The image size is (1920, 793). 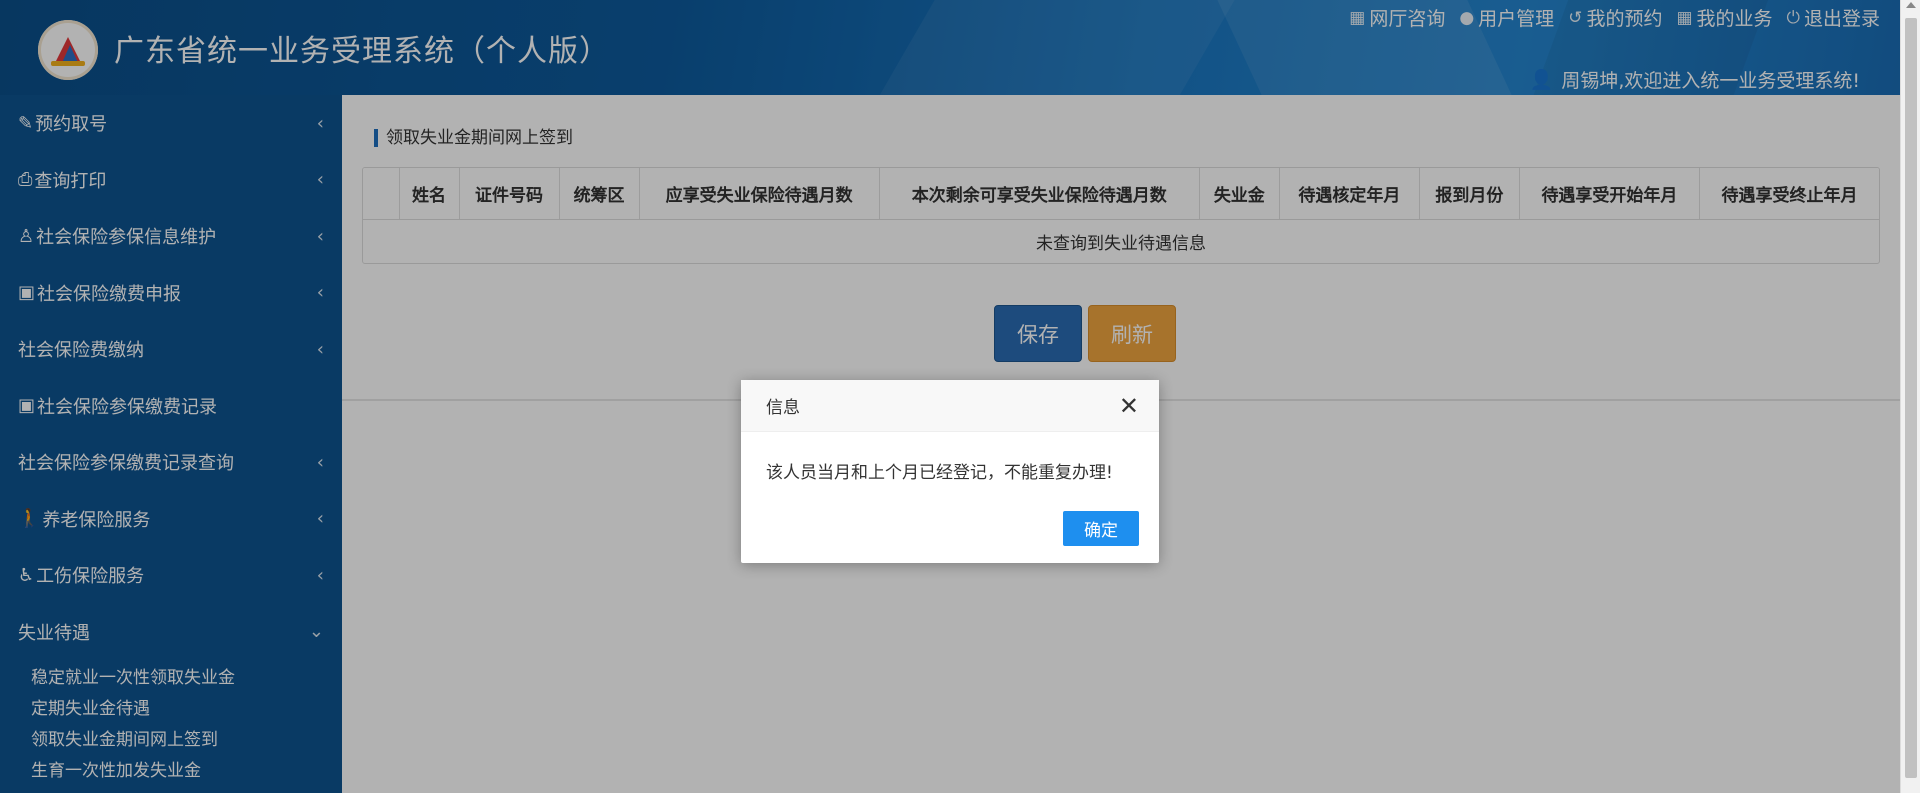 I want to click on scroll-thumb, so click(x=1911, y=398).